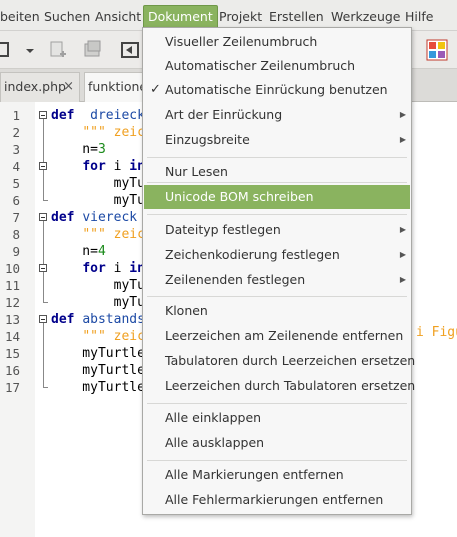  What do you see at coordinates (5, 50) in the screenshot?
I see `save-icon` at bounding box center [5, 50].